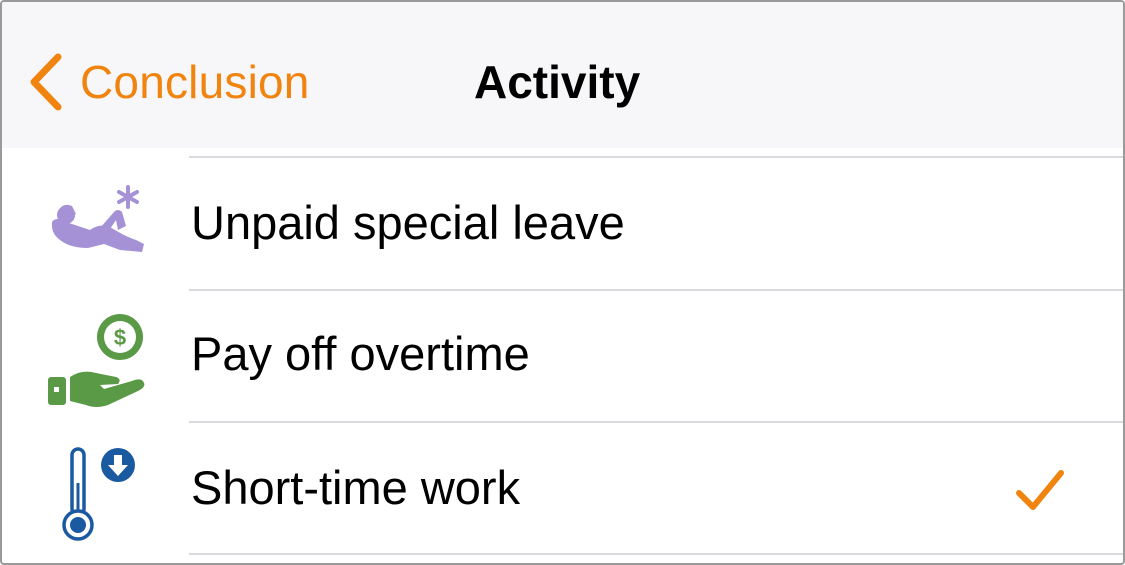 This screenshot has width=1125, height=565. I want to click on checkmark-icon, so click(1040, 490).